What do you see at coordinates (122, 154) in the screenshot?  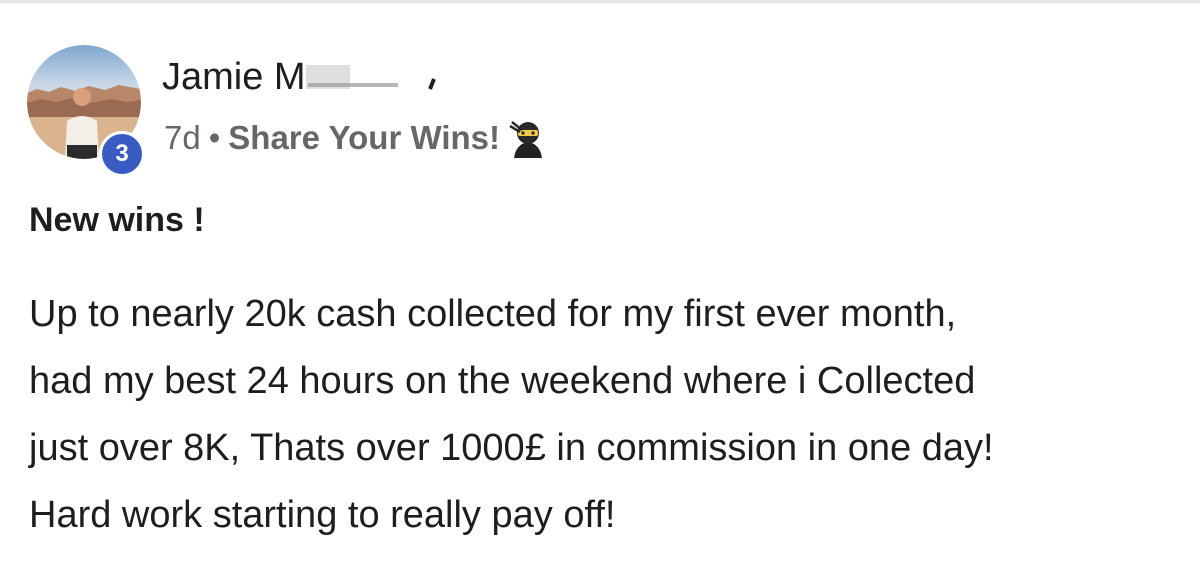 I see `level-badge: 3` at bounding box center [122, 154].